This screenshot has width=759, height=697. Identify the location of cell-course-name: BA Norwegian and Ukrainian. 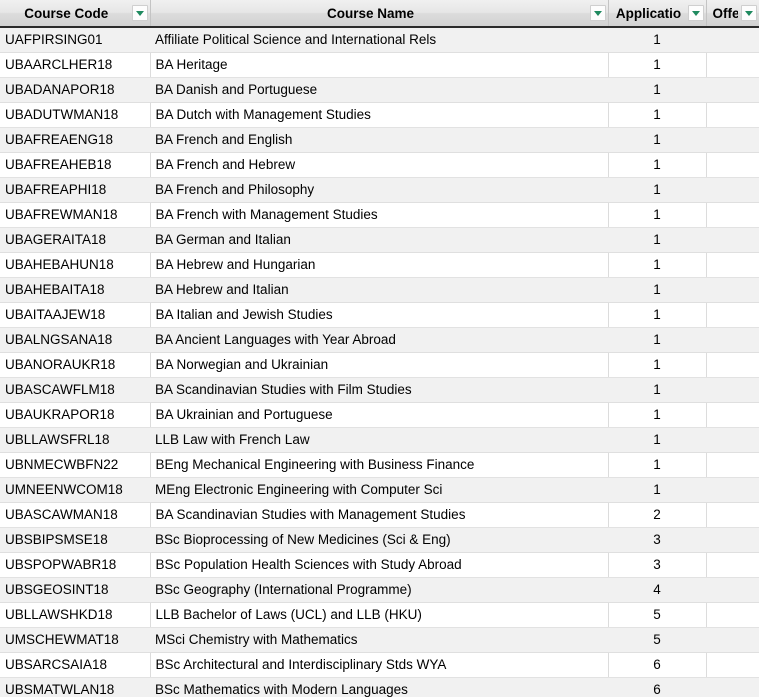
(379, 365).